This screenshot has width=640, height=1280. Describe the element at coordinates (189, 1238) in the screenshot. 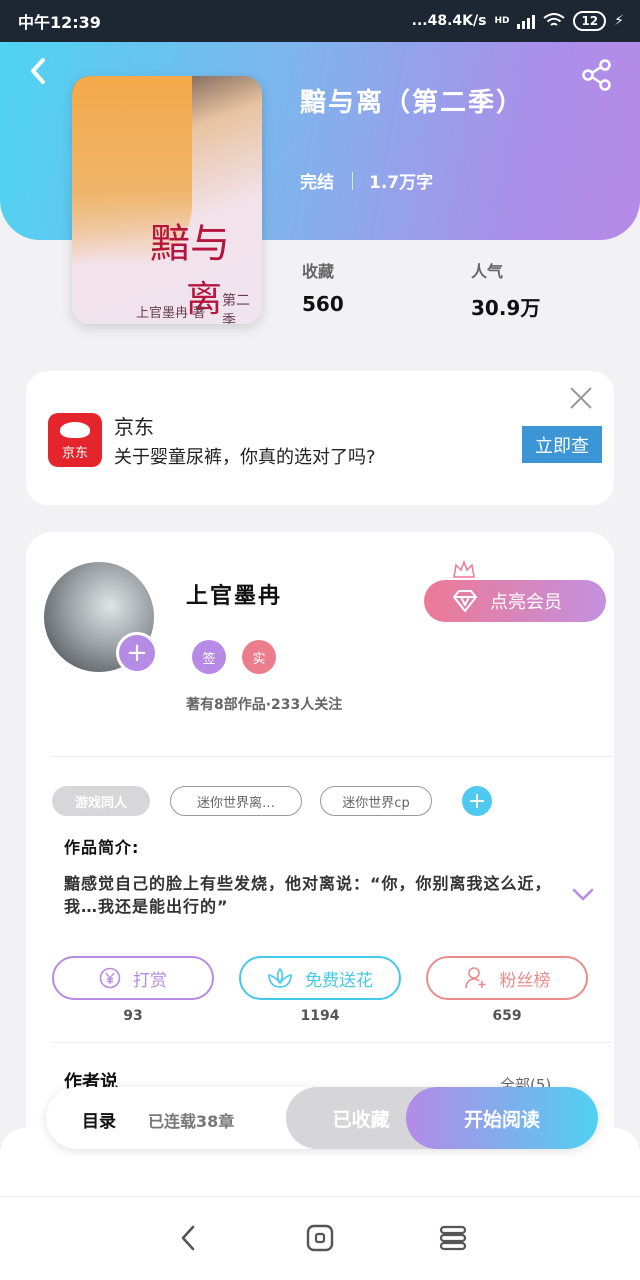

I see `nav-back-icon` at that location.